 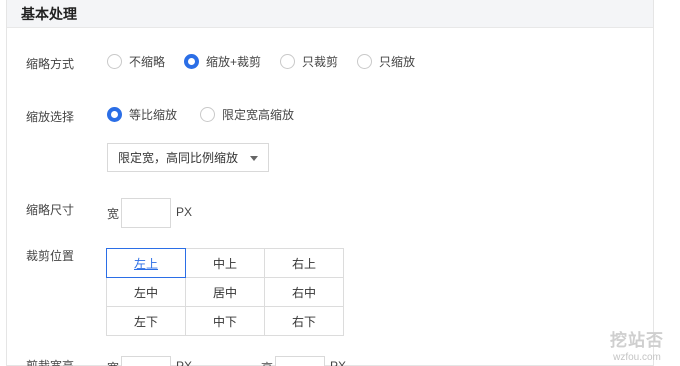 What do you see at coordinates (136, 61) in the screenshot?
I see `thumb-mode-radio-none: 不缩略` at bounding box center [136, 61].